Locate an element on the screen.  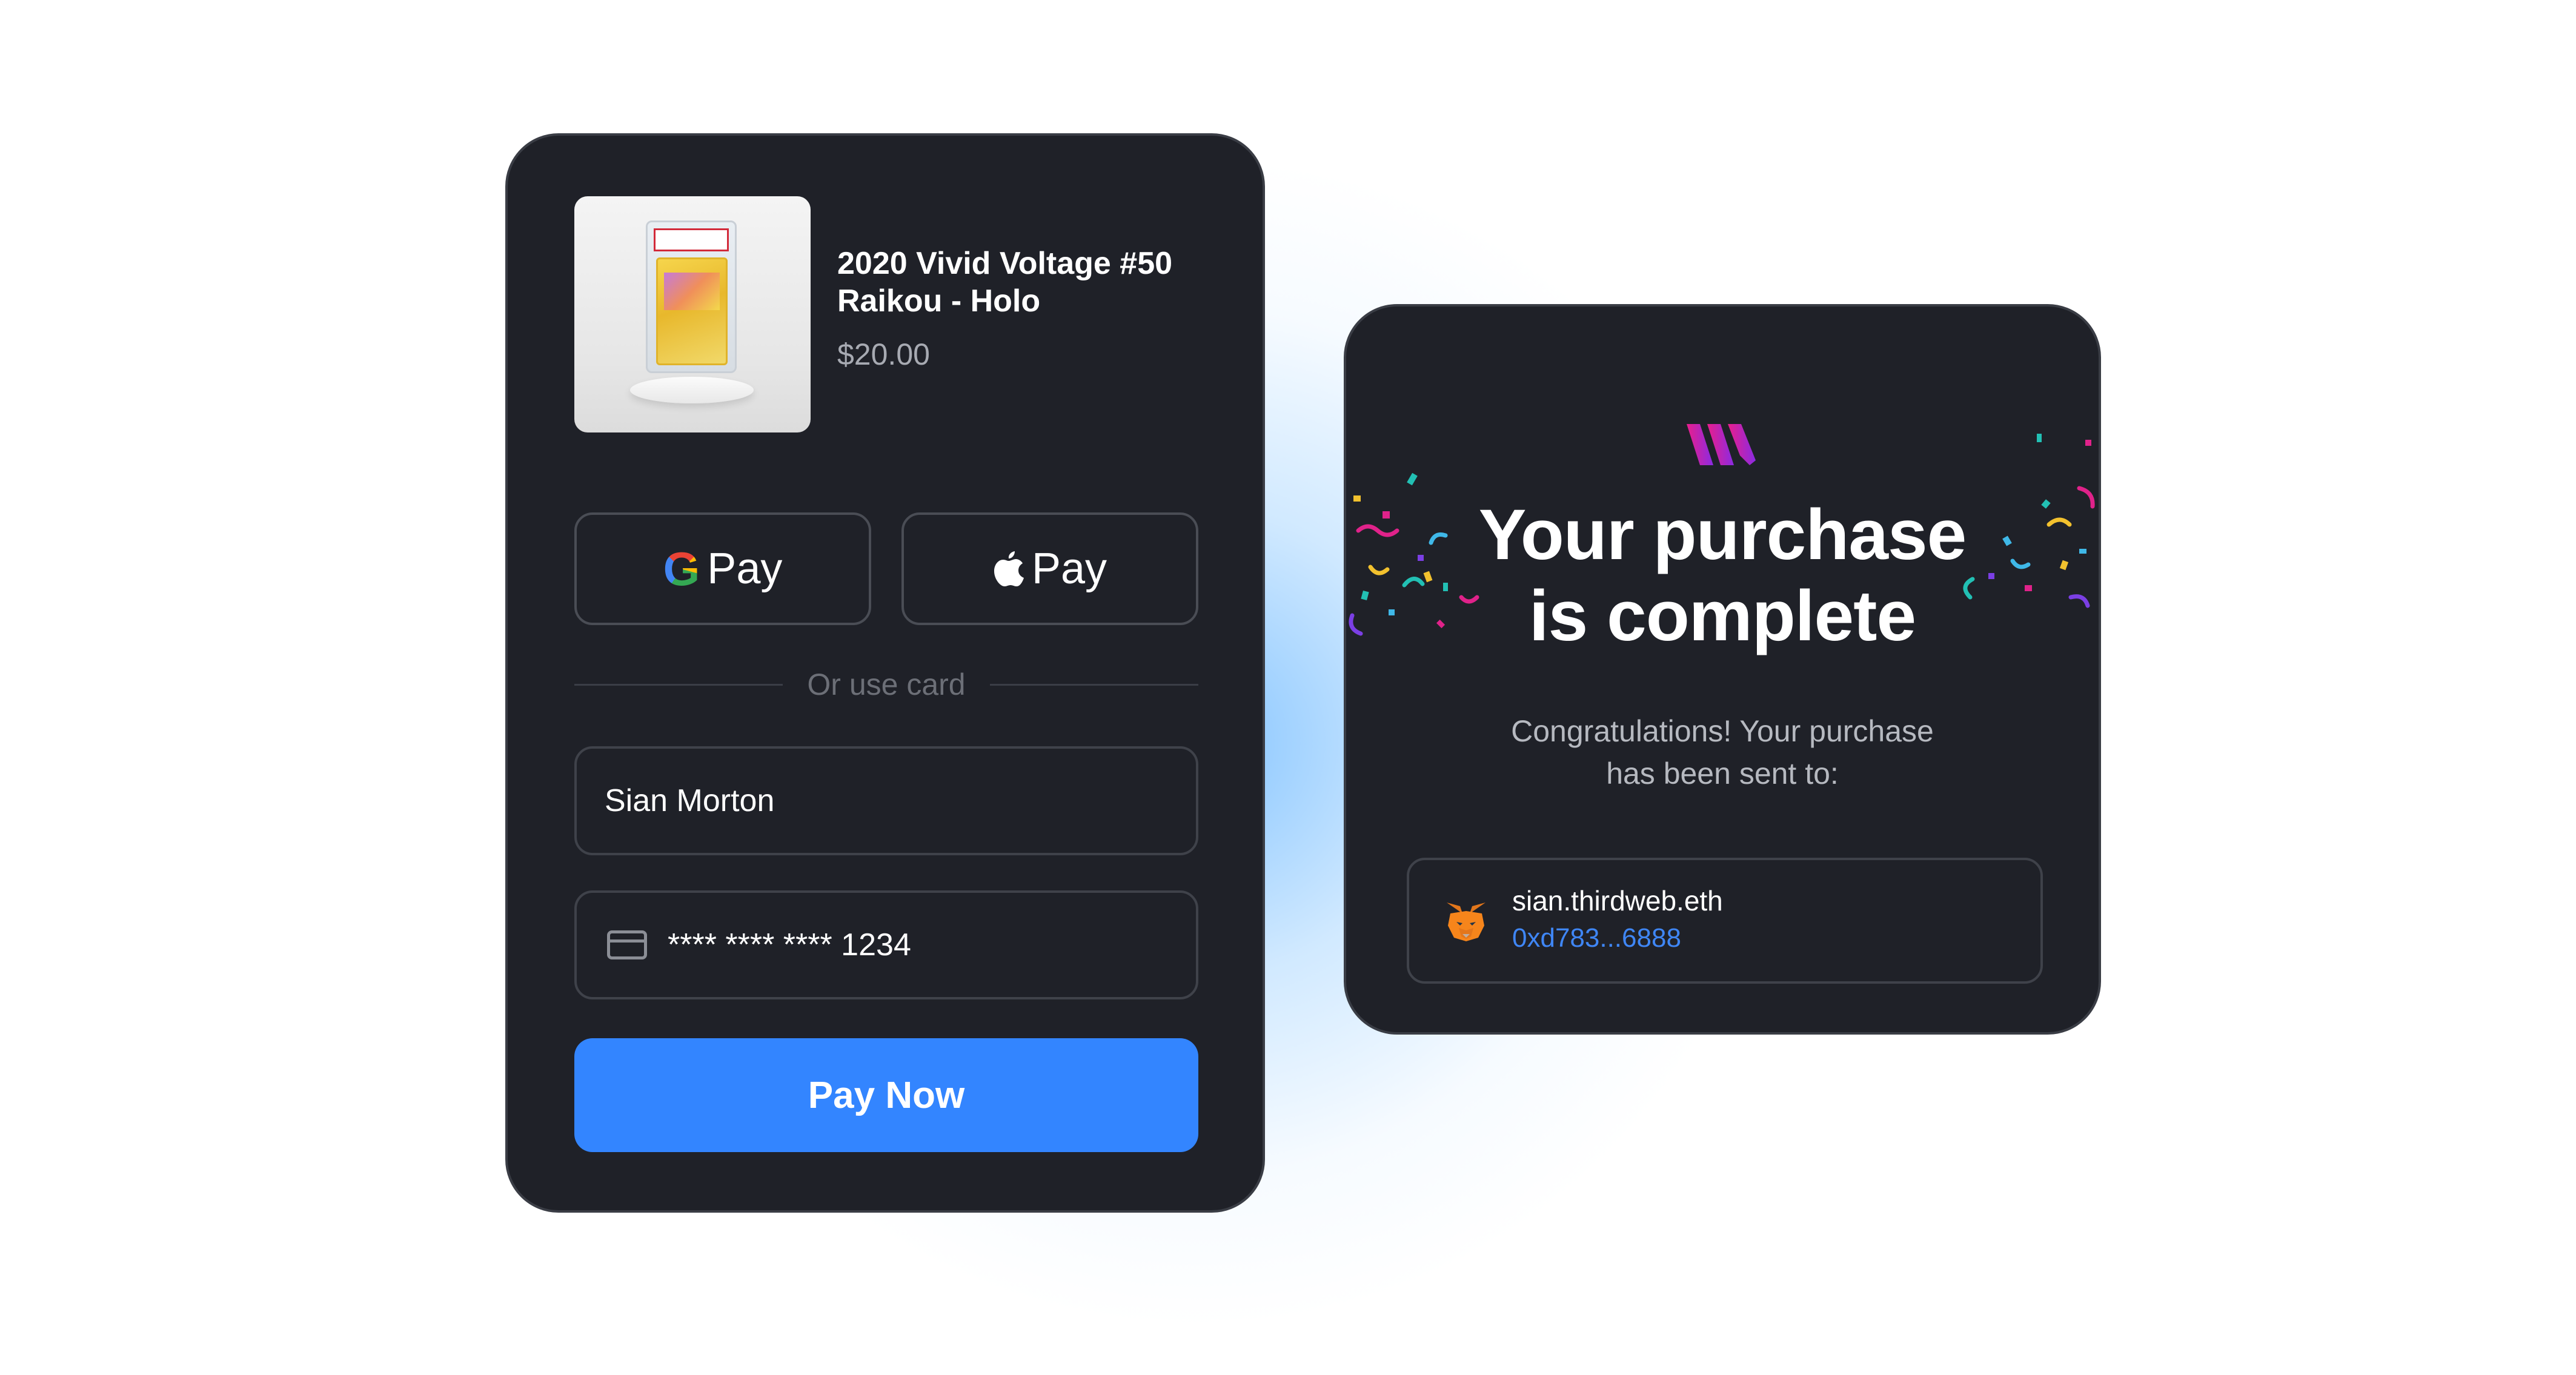
card-stand is located at coordinates (692, 390).